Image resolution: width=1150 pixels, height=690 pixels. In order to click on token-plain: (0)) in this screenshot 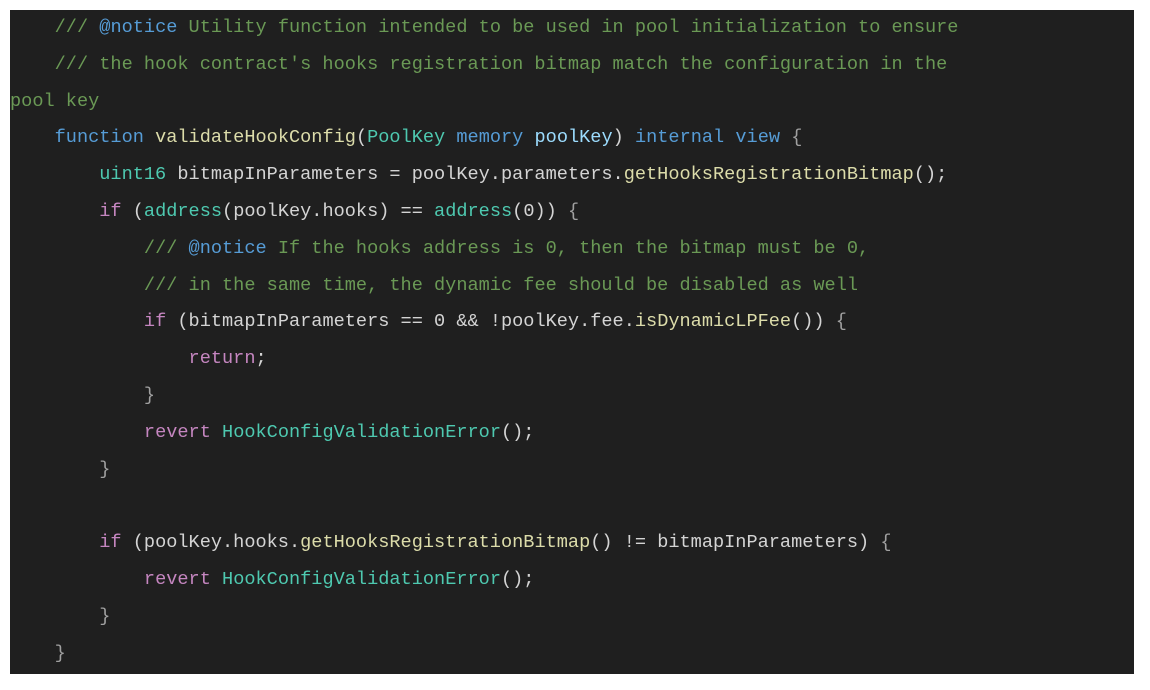, I will do `click(540, 211)`.